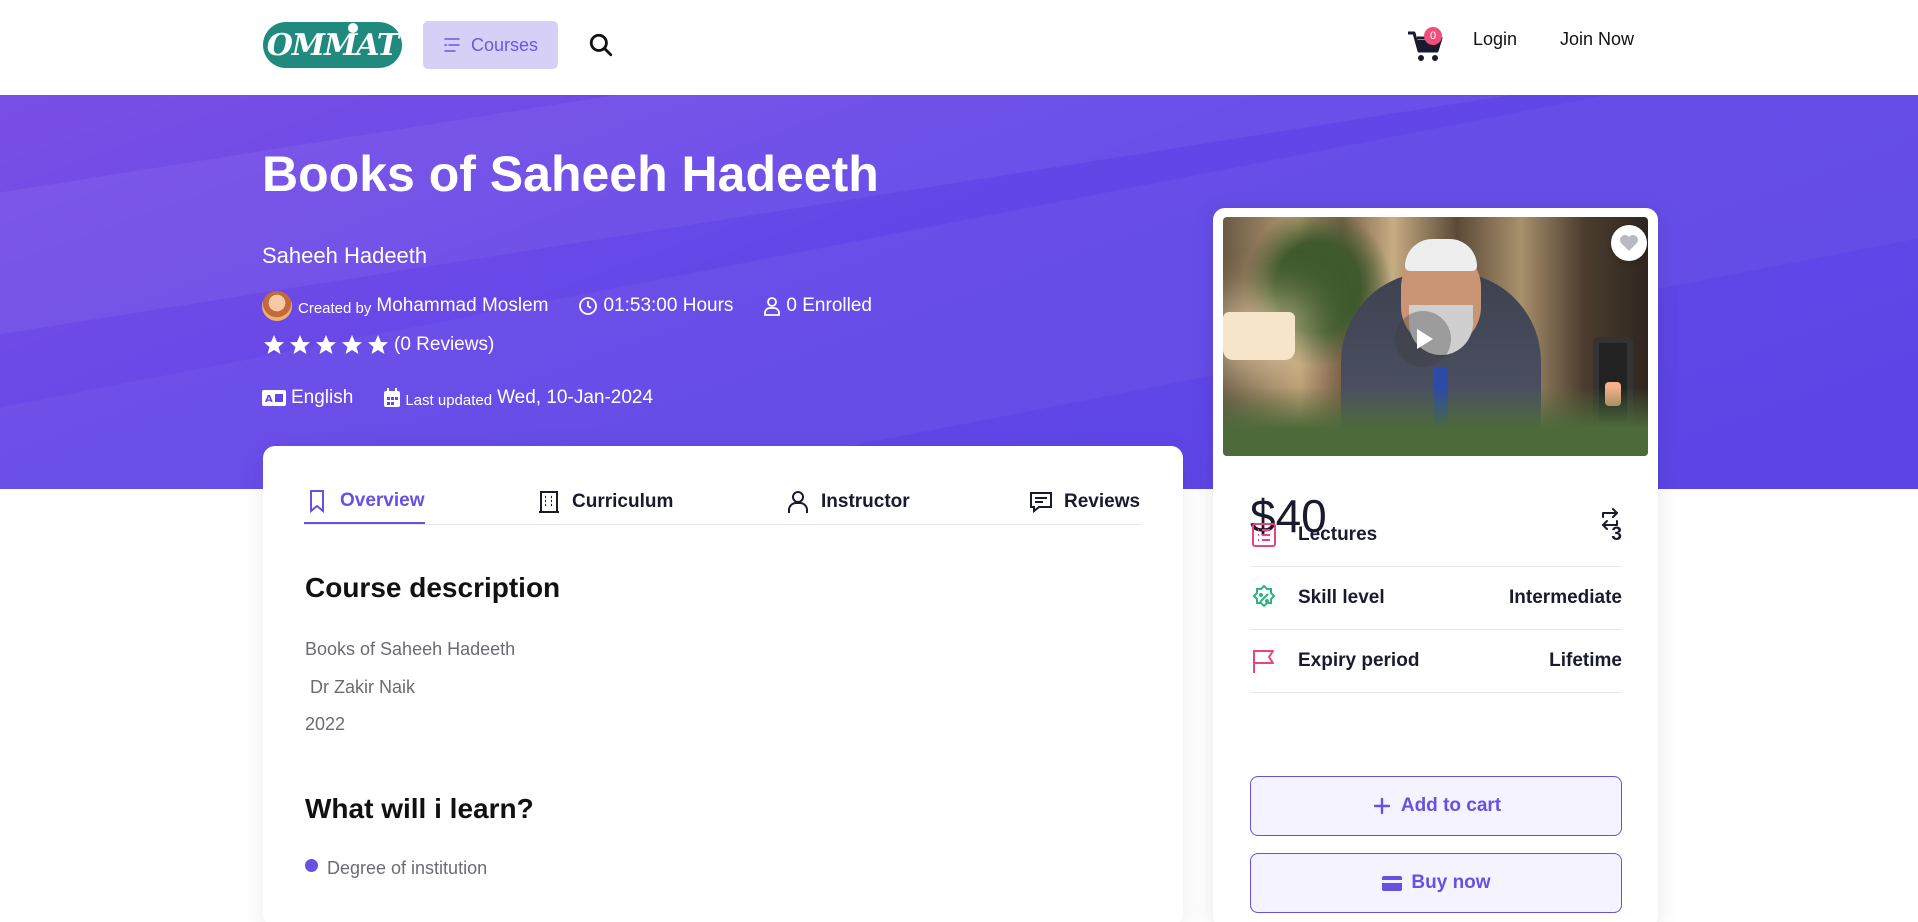 Image resolution: width=1918 pixels, height=922 pixels. I want to click on description-line: Books of Saheeh Hadeeth, so click(410, 649).